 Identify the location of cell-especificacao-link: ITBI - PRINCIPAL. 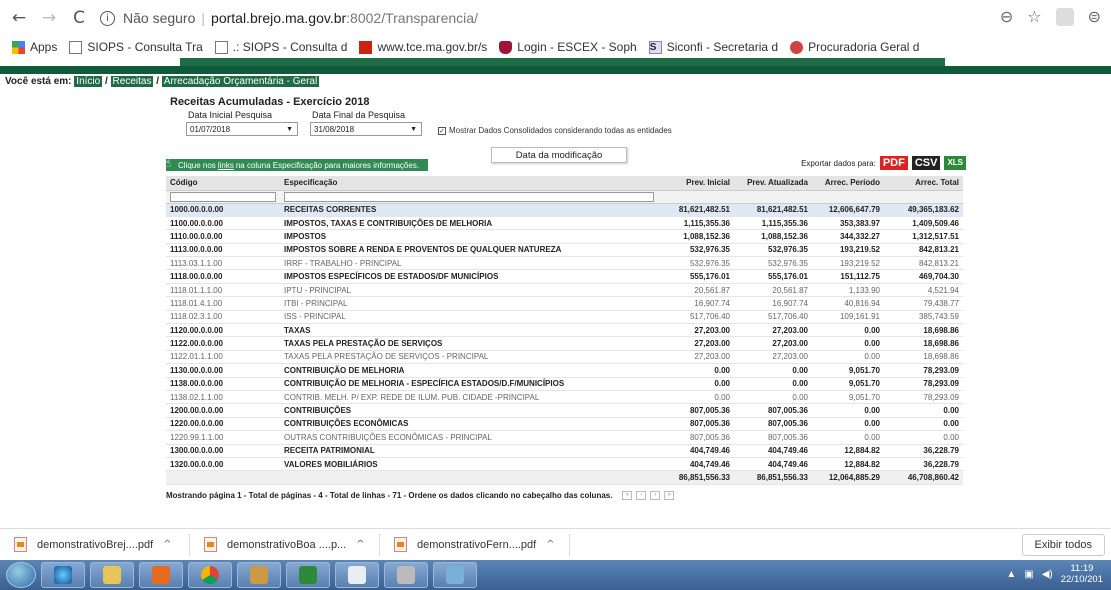
(469, 303).